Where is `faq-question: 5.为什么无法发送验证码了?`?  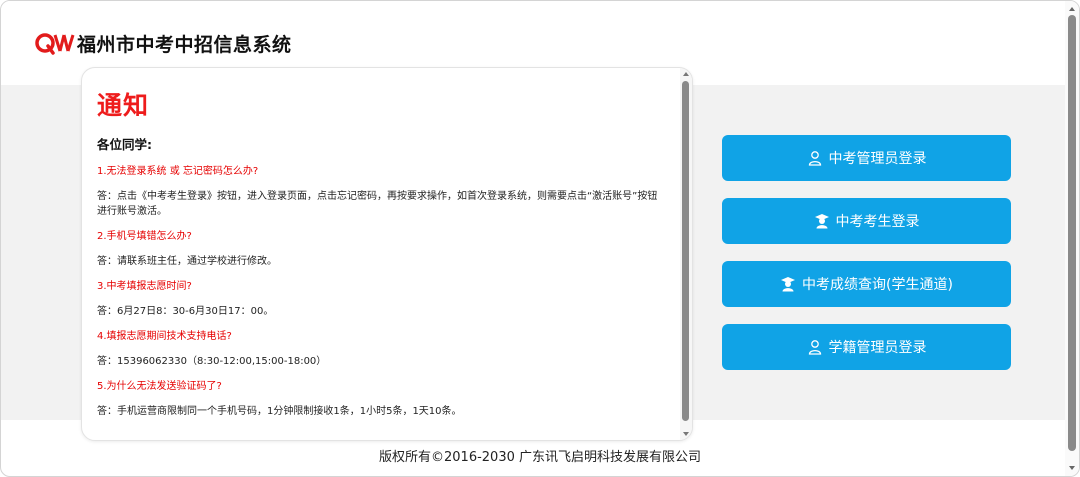 faq-question: 5.为什么无法发送验证码了? is located at coordinates (159, 386).